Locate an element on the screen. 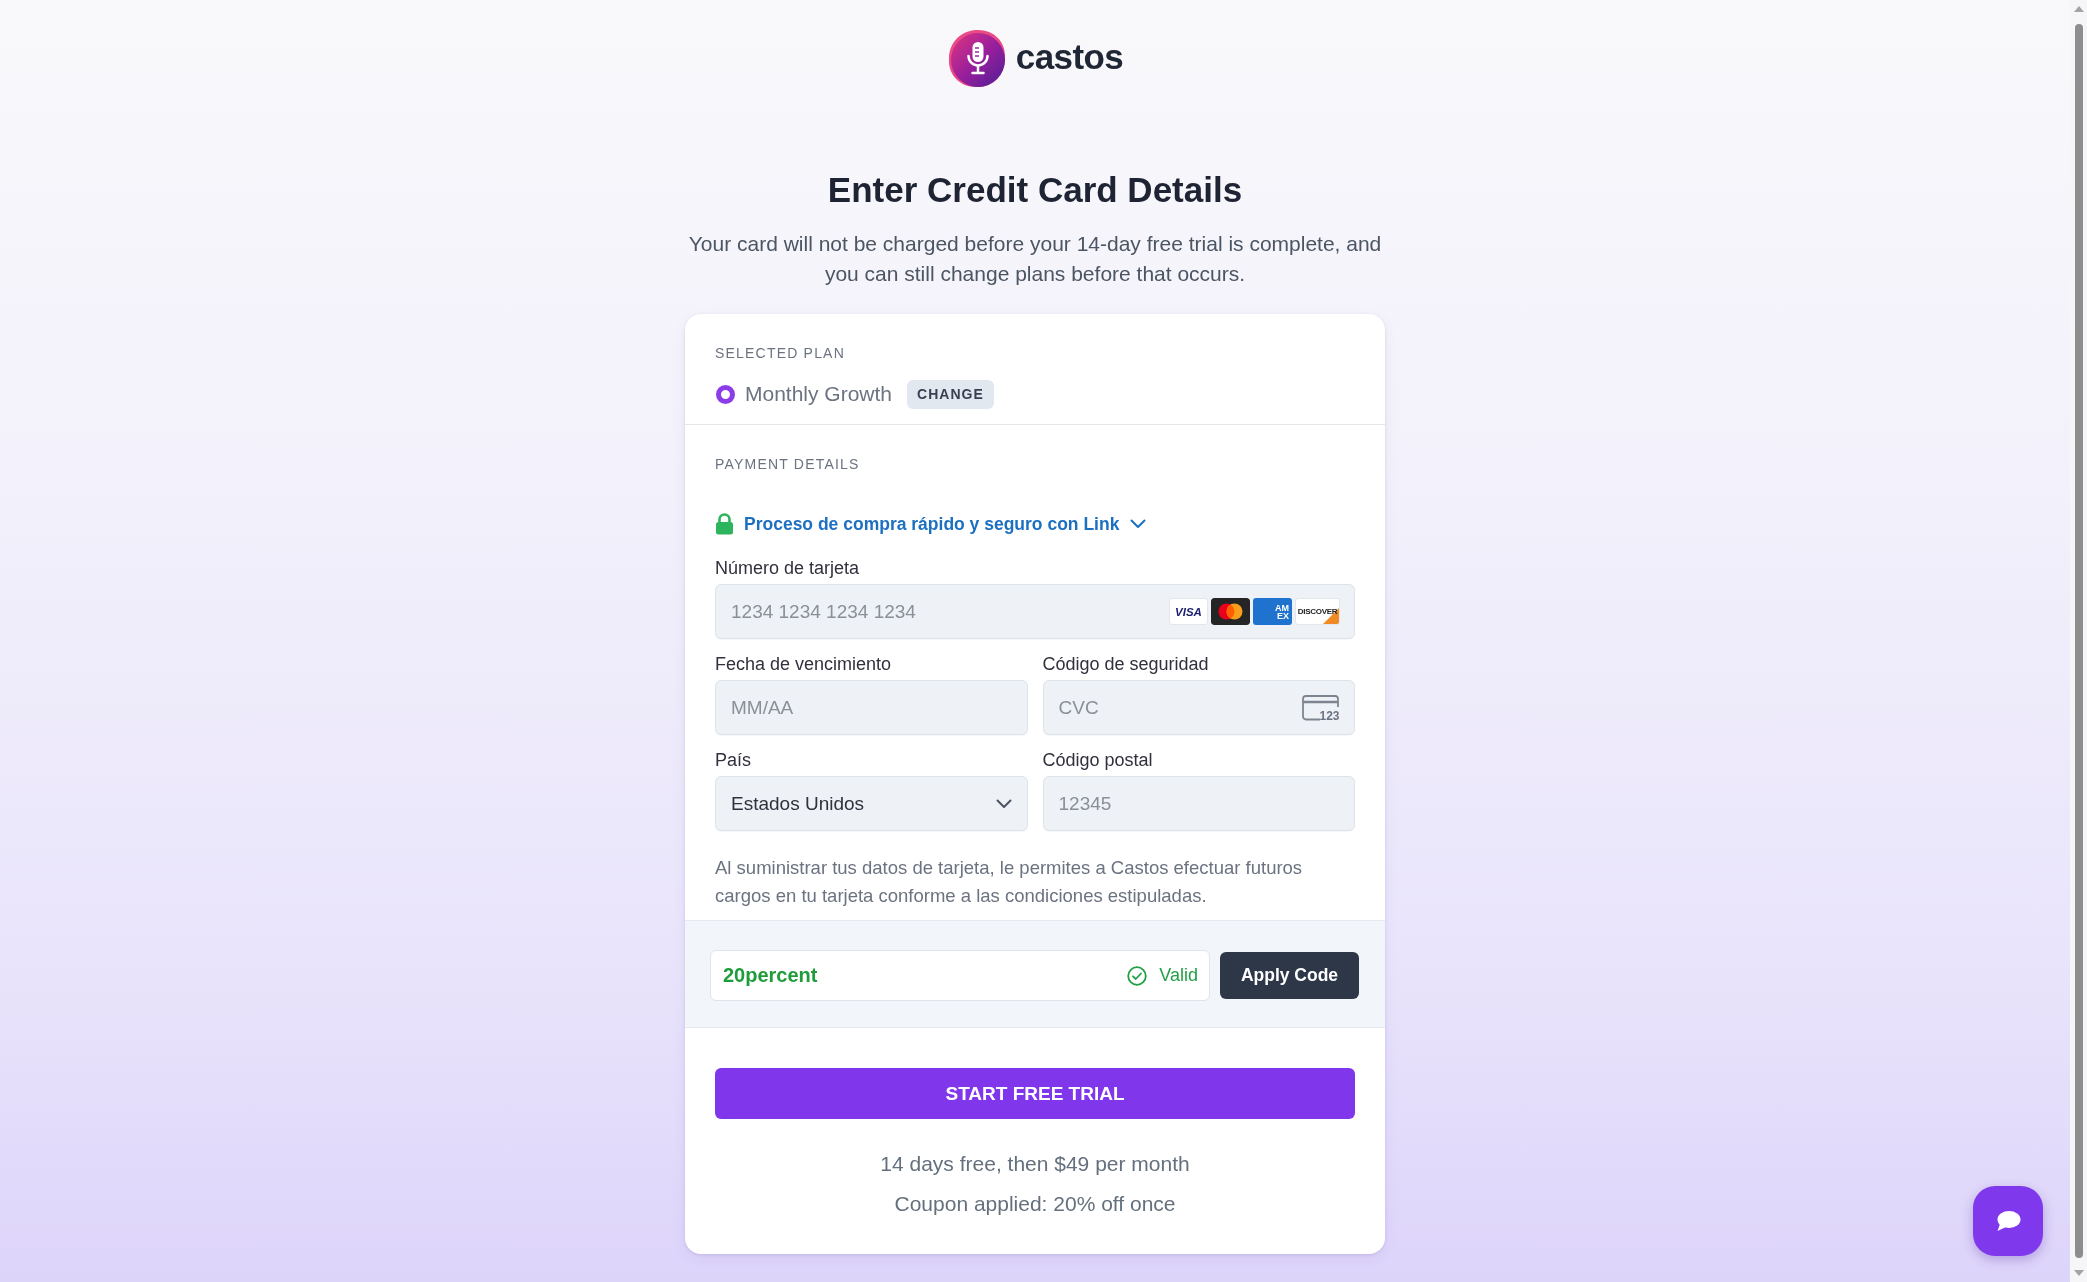 The width and height of the screenshot is (2087, 1282). coupon-status: Valid is located at coordinates (1178, 975).